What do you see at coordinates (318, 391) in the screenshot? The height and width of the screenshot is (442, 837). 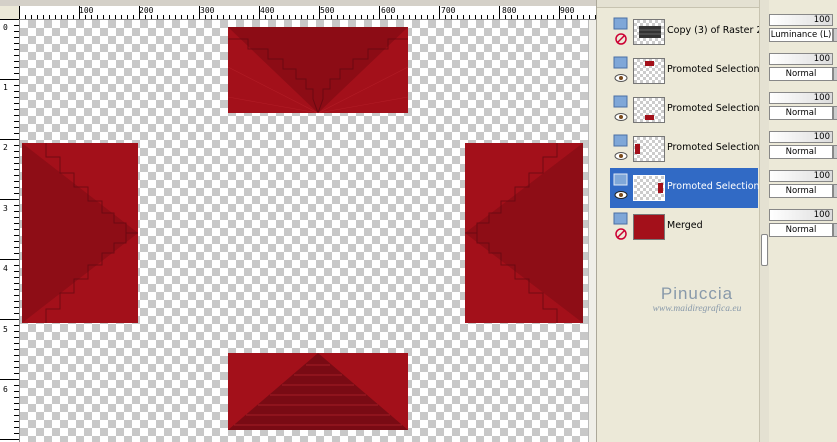 I see `red-panel-bottom` at bounding box center [318, 391].